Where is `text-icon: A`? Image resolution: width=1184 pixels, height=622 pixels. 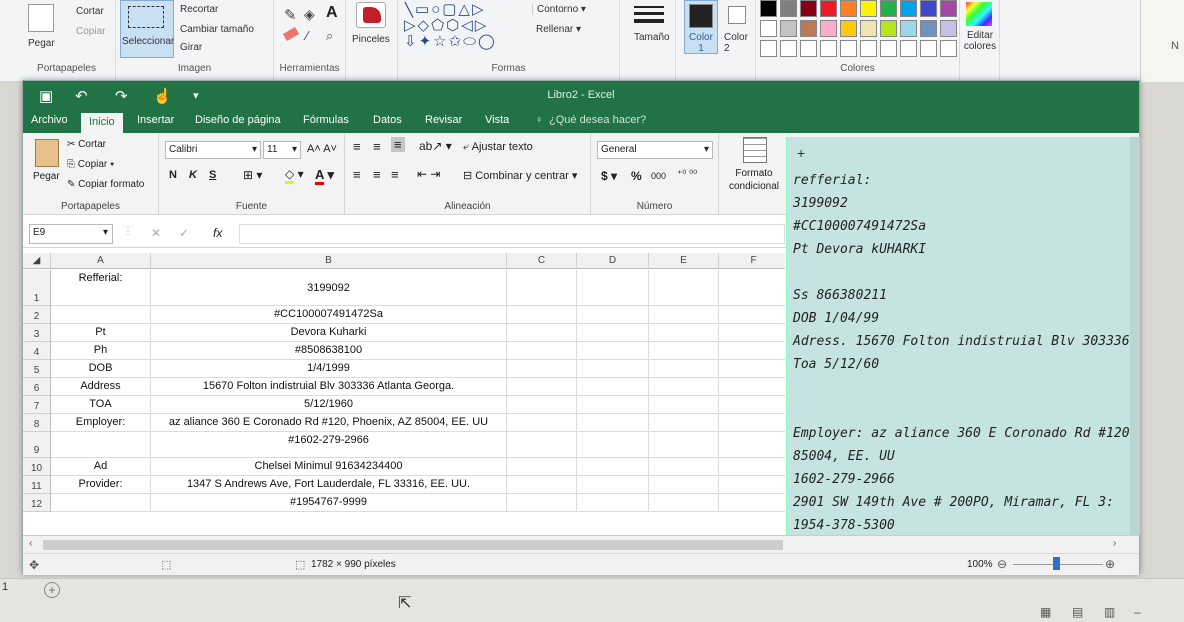
text-icon: A is located at coordinates (332, 13).